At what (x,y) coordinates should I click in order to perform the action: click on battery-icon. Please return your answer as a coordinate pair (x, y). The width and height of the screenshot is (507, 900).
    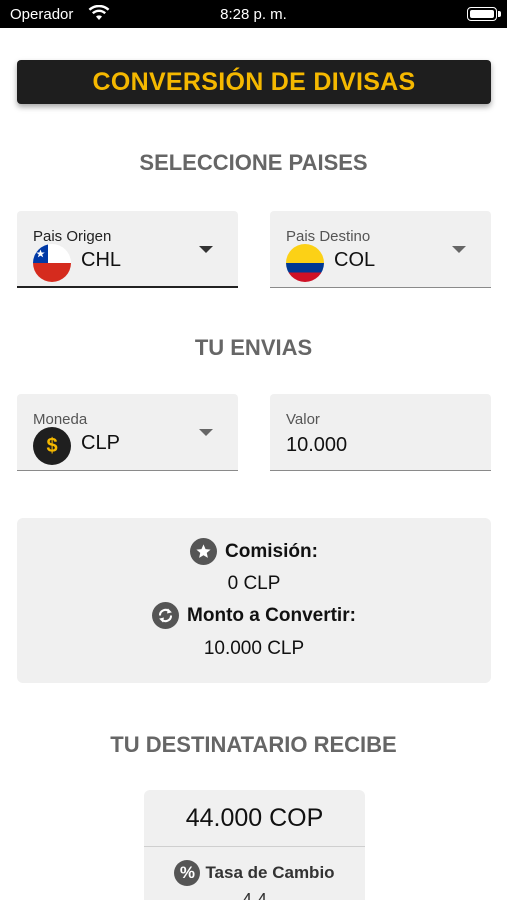
    Looking at the image, I should click on (484, 14).